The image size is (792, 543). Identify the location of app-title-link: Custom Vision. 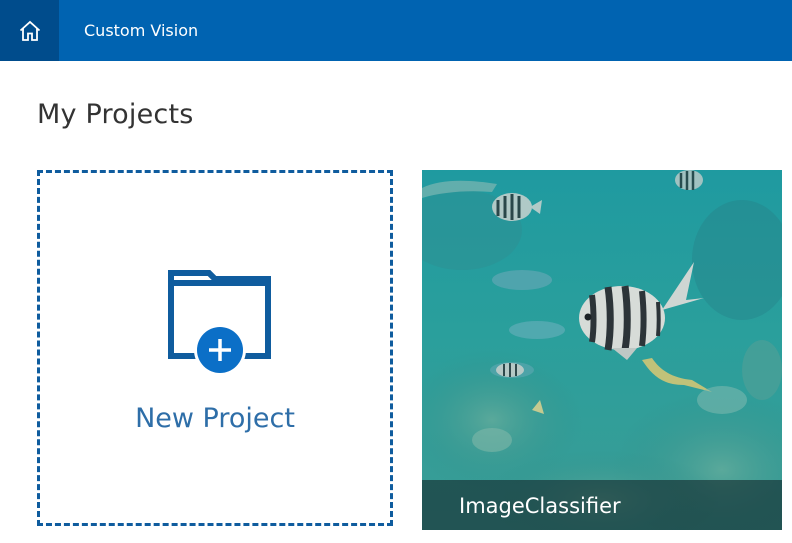
(141, 30).